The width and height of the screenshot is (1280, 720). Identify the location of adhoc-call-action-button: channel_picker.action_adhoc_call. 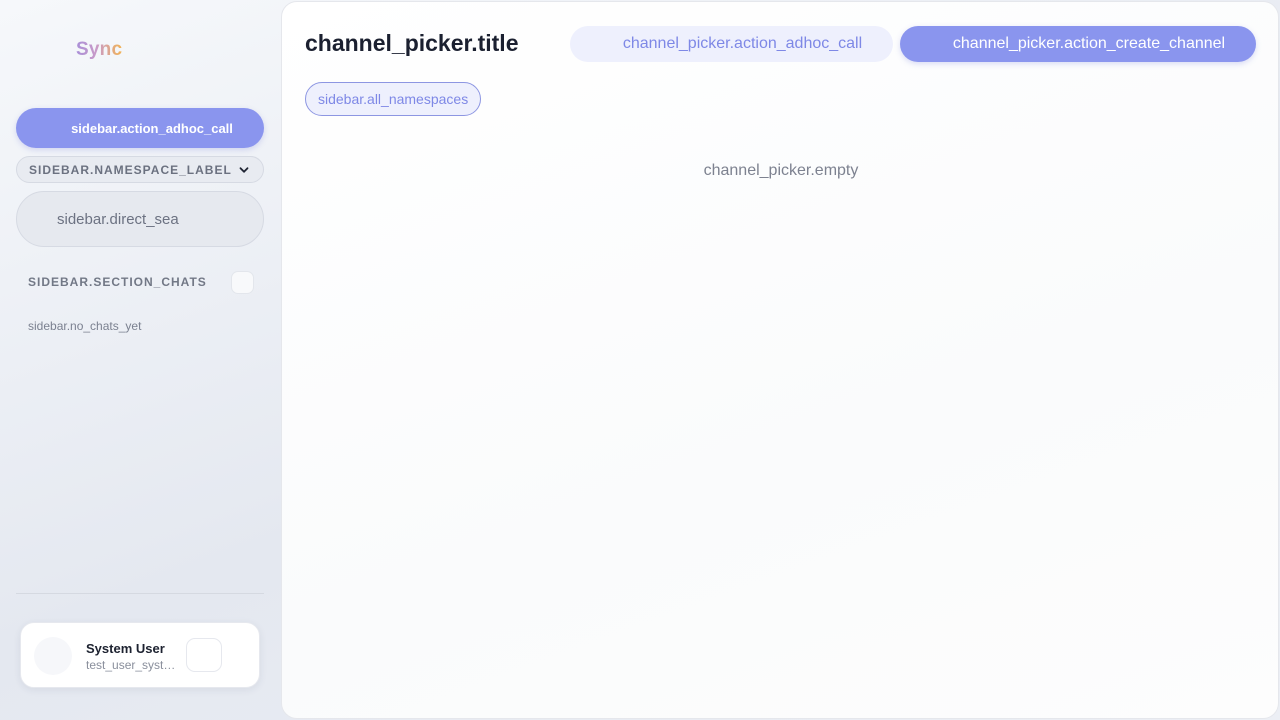
(731, 44).